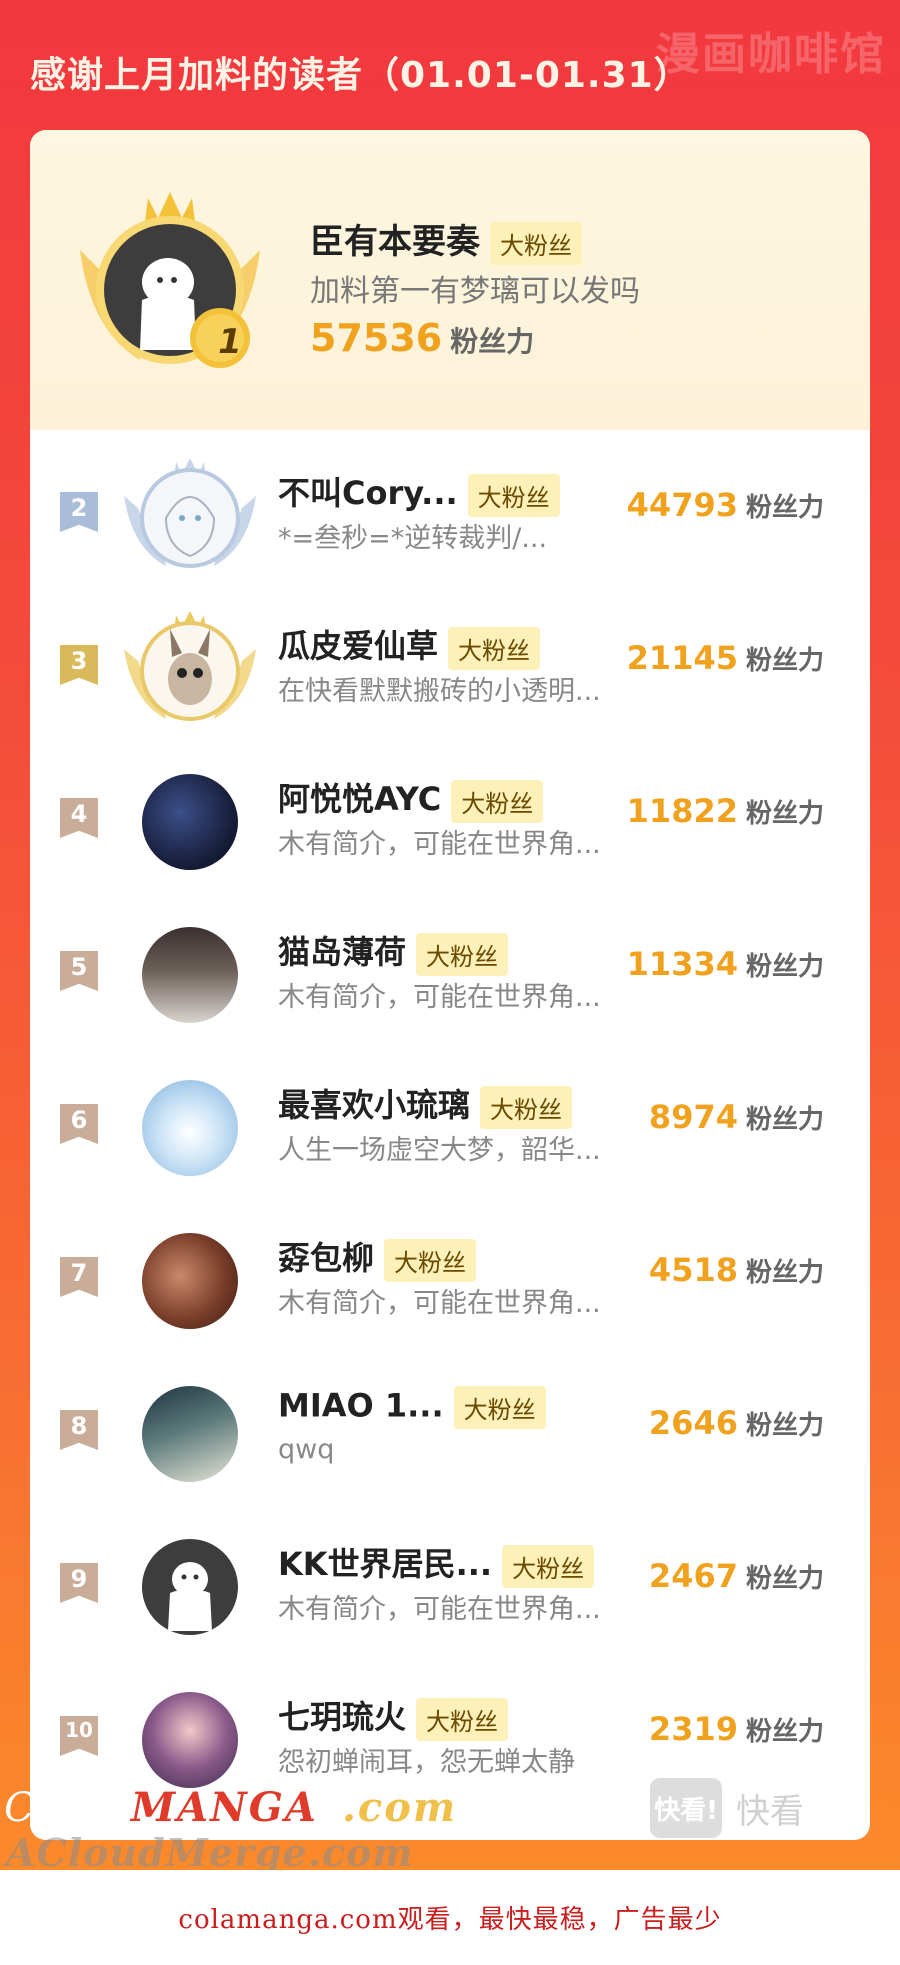 Image resolution: width=900 pixels, height=1965 pixels. I want to click on watermark-cola: COLA, so click(67, 1808).